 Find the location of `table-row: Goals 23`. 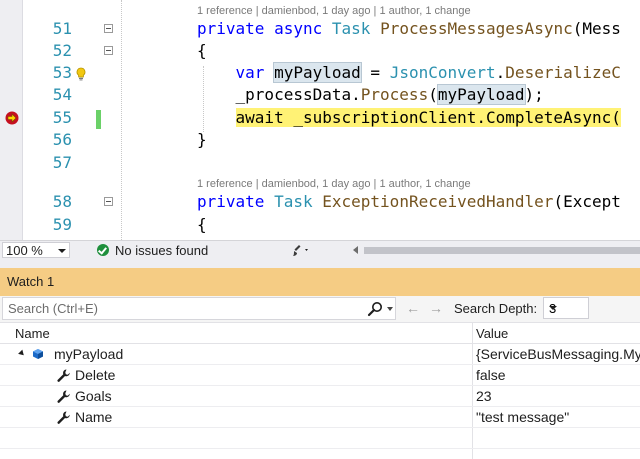

table-row: Goals 23 is located at coordinates (320, 396).